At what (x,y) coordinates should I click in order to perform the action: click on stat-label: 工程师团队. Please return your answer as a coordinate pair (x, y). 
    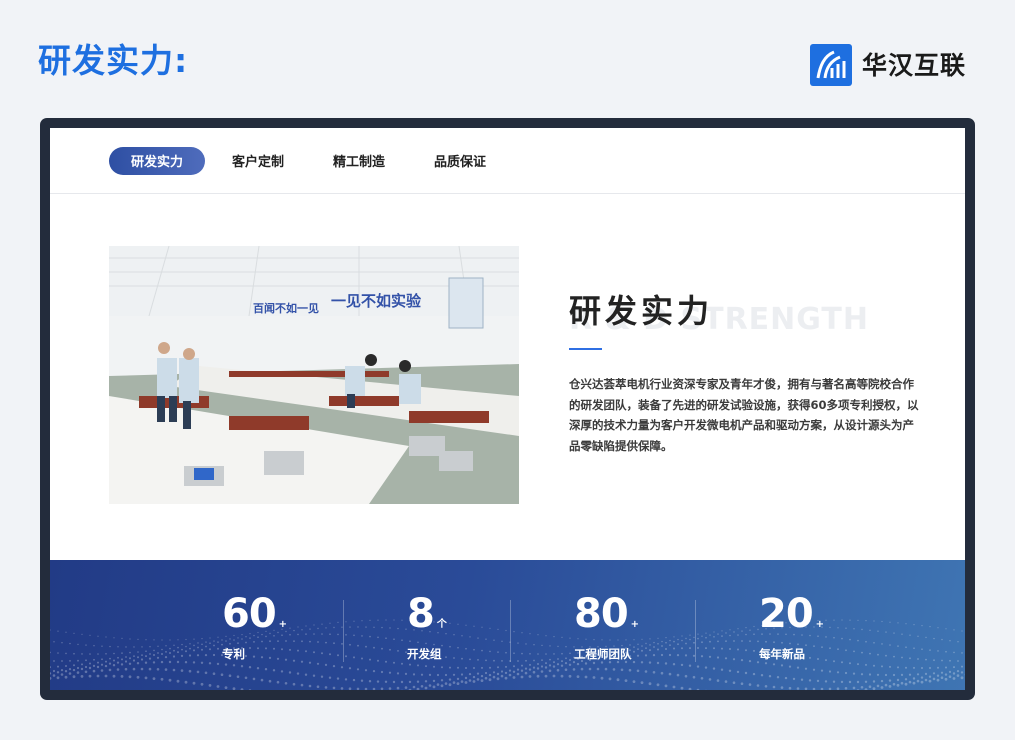
    Looking at the image, I should click on (603, 654).